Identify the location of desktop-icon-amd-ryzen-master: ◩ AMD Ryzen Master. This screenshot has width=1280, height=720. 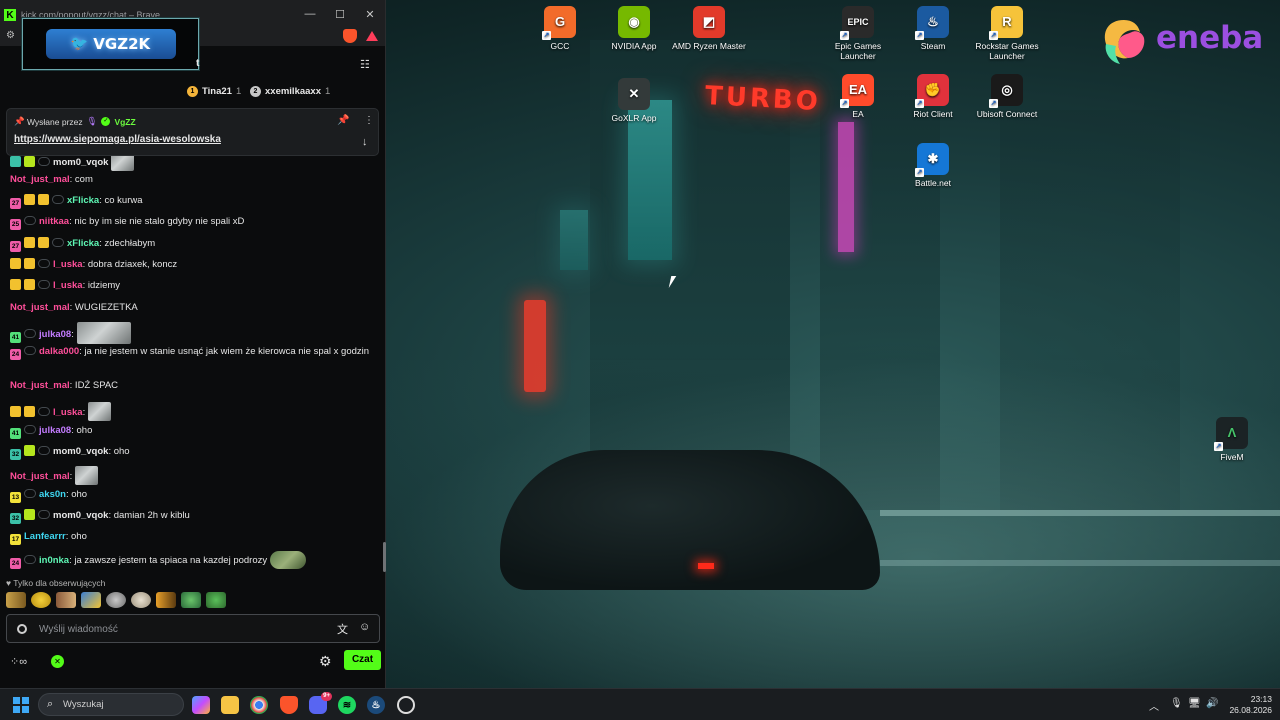
(709, 28).